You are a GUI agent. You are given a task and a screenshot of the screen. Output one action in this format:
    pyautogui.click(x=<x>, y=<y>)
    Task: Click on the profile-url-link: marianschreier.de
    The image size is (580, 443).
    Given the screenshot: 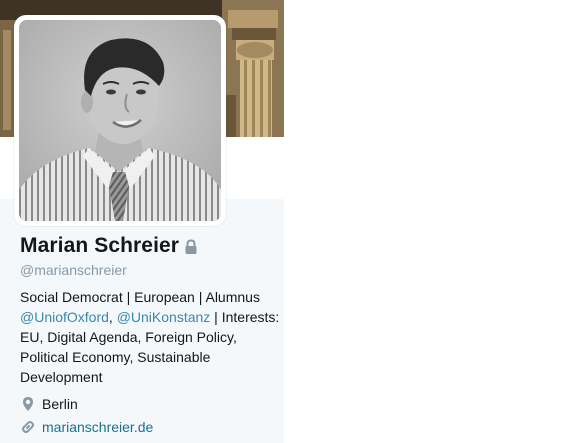 What is the action you would take?
    pyautogui.click(x=97, y=427)
    